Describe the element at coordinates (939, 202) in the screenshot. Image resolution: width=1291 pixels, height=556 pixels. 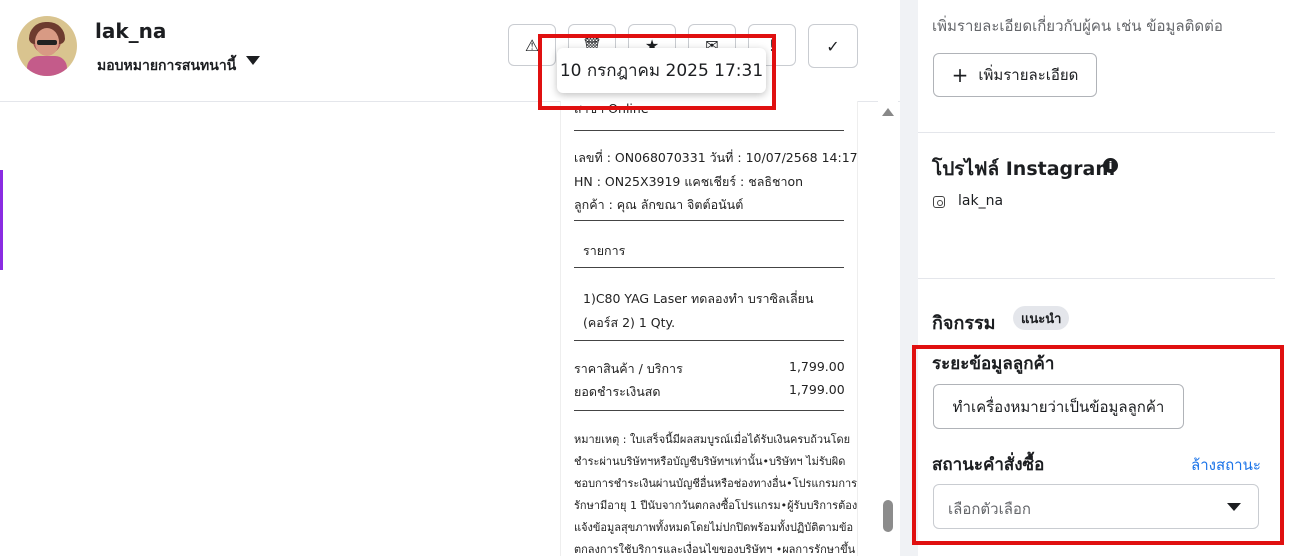
I see `instagram-icon` at that location.